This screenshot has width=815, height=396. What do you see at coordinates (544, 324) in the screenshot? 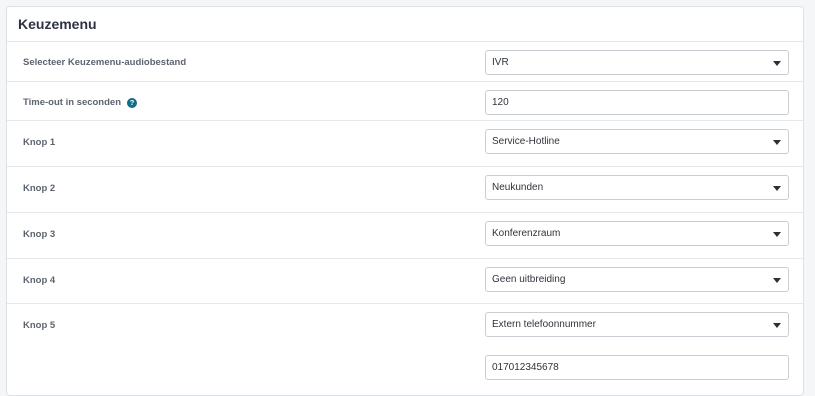
I see `knop-5-value: Extern telefoonnummer` at bounding box center [544, 324].